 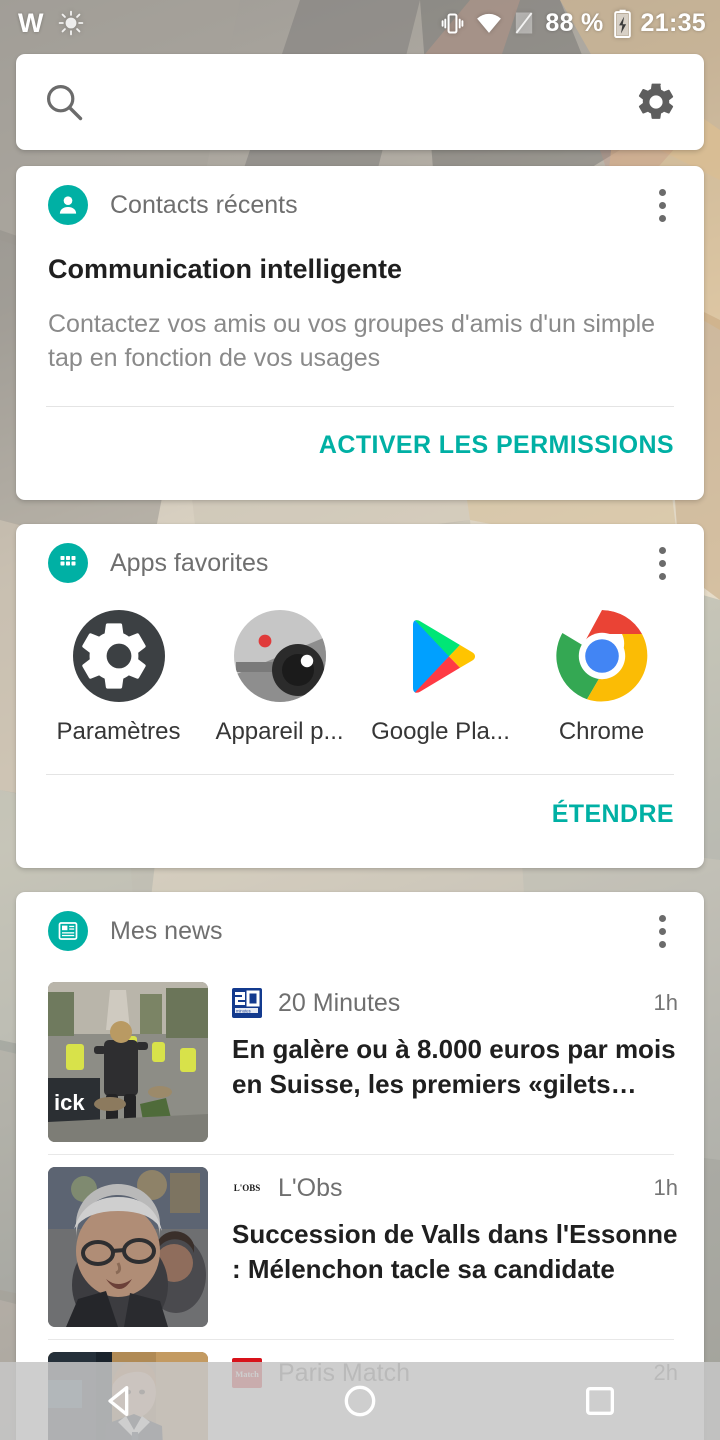 I want to click on person-icon, so click(x=68, y=205).